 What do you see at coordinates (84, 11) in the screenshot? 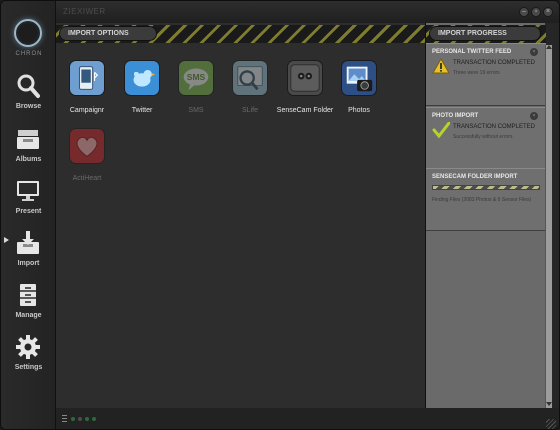
I see `window-title: ZIEXIWER` at bounding box center [84, 11].